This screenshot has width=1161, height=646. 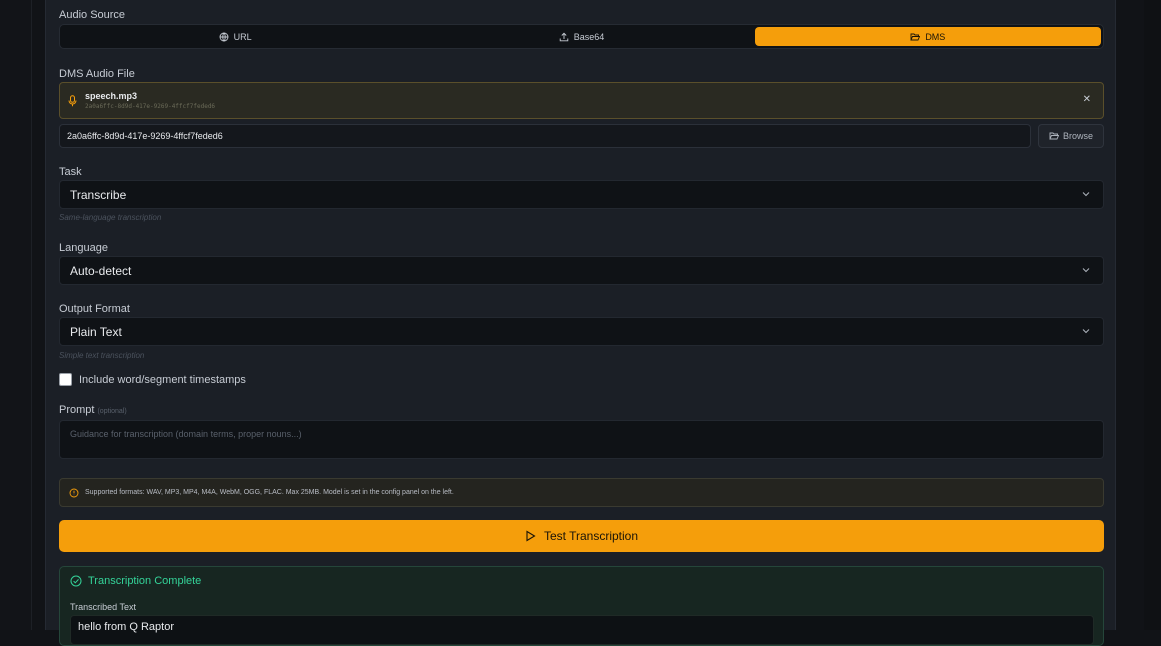 What do you see at coordinates (150, 106) in the screenshot?
I see `file-id: 2a0a6ffc-8d9d-417e-9269-4ffcf7feded6` at bounding box center [150, 106].